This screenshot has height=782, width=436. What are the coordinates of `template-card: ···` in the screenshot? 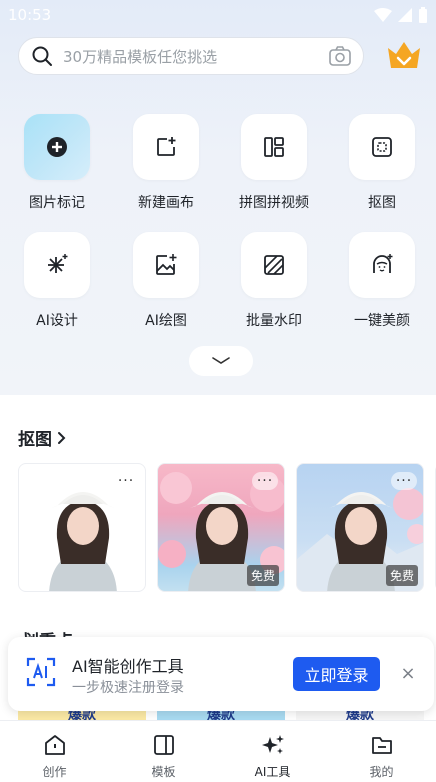 It's located at (82, 527).